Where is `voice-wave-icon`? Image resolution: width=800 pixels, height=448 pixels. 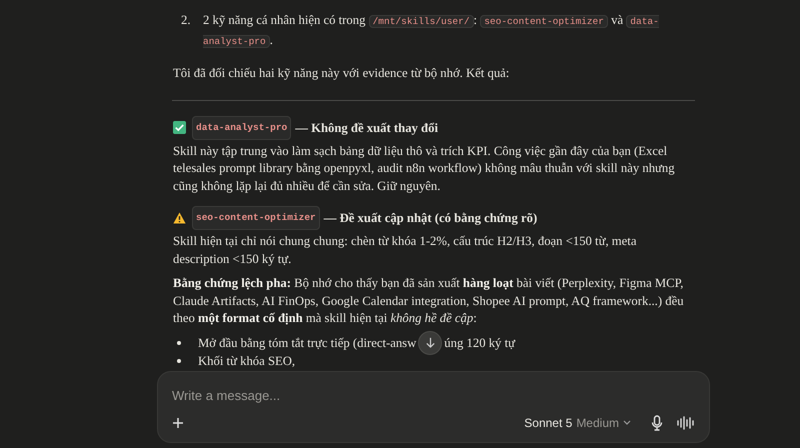
voice-wave-icon is located at coordinates (686, 423).